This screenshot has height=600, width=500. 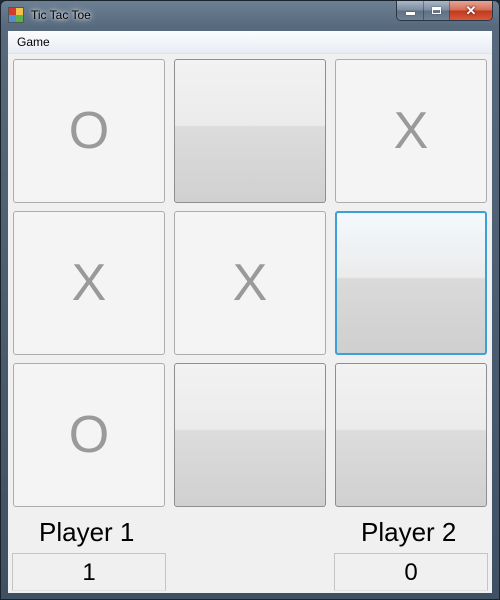 I want to click on caption-buttons: ✕, so click(x=444, y=11).